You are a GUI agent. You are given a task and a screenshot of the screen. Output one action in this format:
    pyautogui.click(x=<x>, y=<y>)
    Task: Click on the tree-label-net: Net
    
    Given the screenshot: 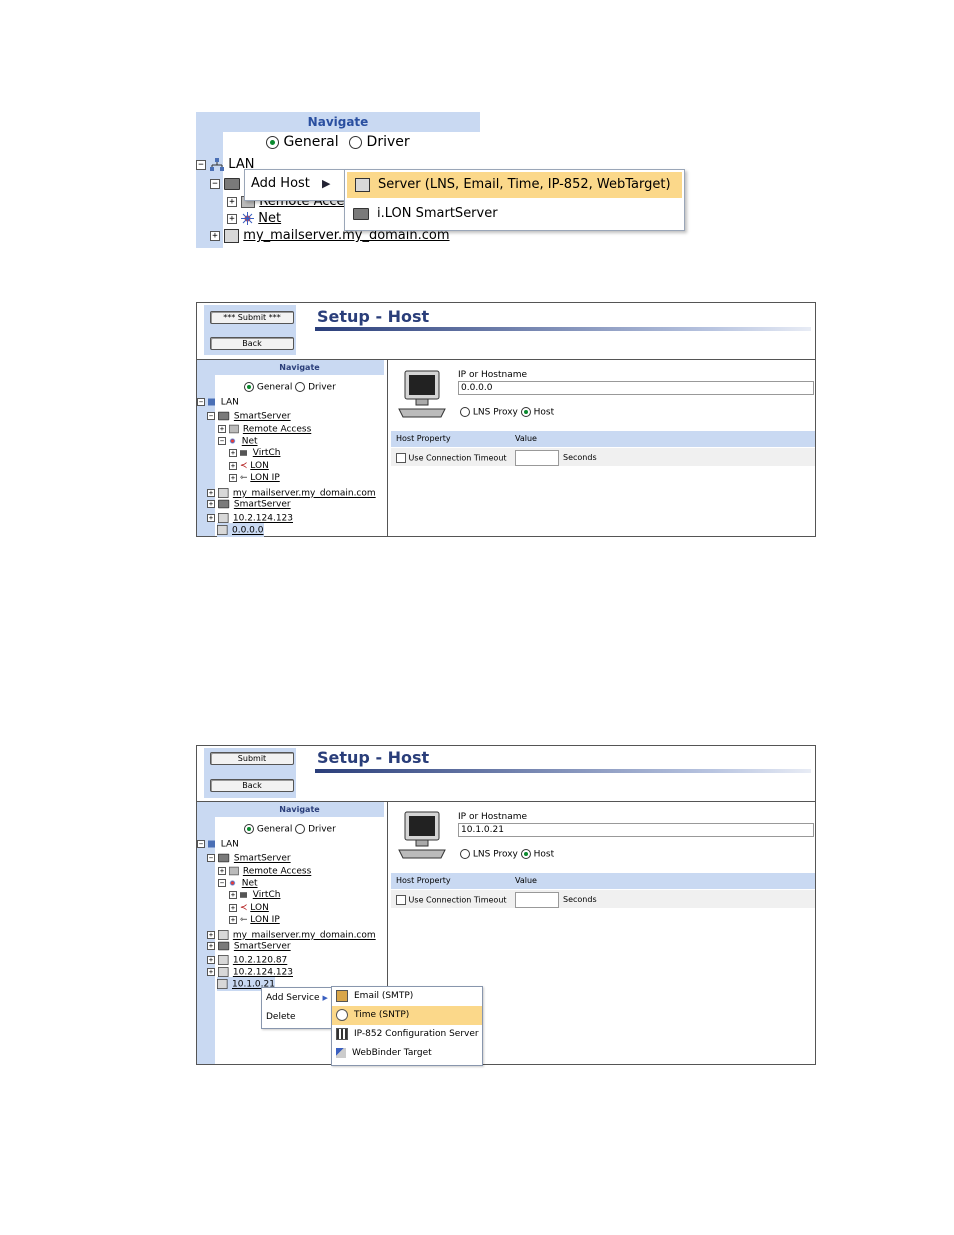 What is the action you would take?
    pyautogui.click(x=270, y=218)
    